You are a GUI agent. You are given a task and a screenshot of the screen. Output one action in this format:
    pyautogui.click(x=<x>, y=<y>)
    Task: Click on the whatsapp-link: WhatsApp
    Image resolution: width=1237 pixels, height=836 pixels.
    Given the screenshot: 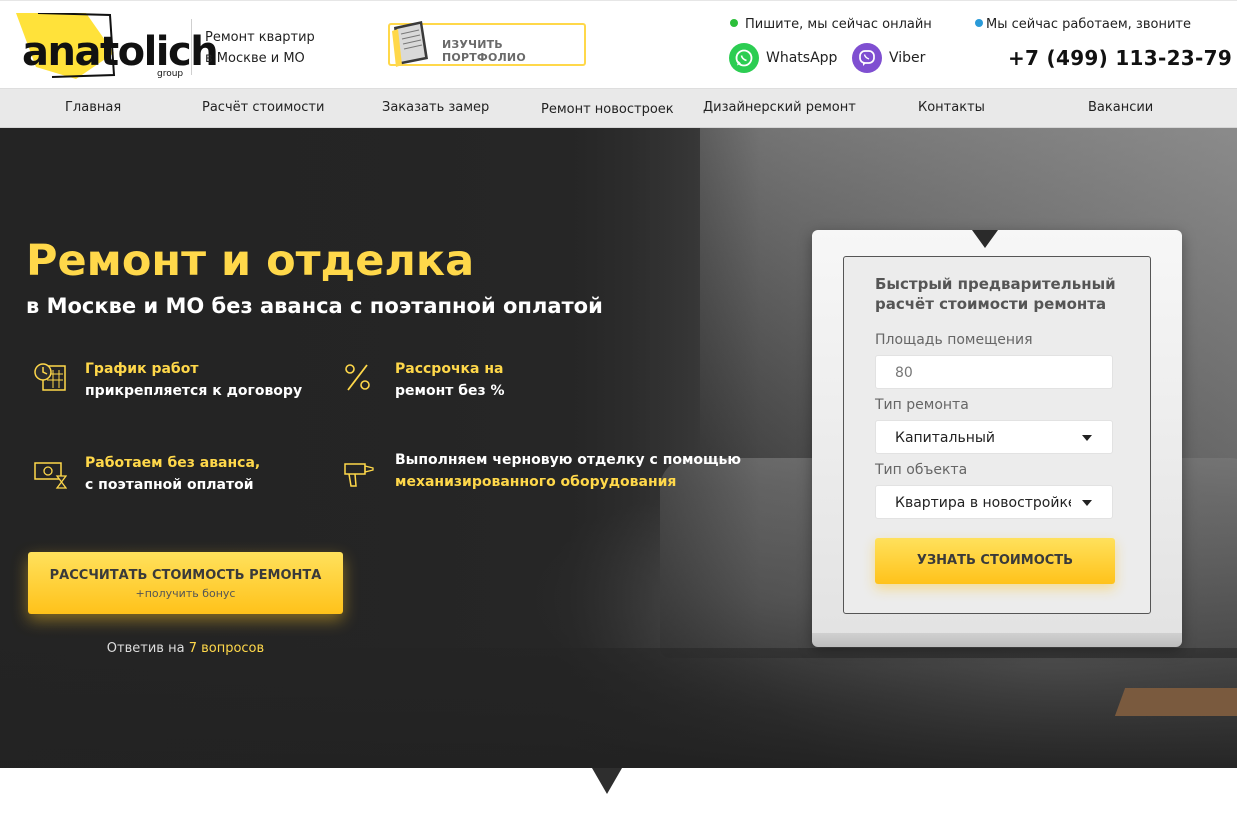 What is the action you would take?
    pyautogui.click(x=784, y=59)
    